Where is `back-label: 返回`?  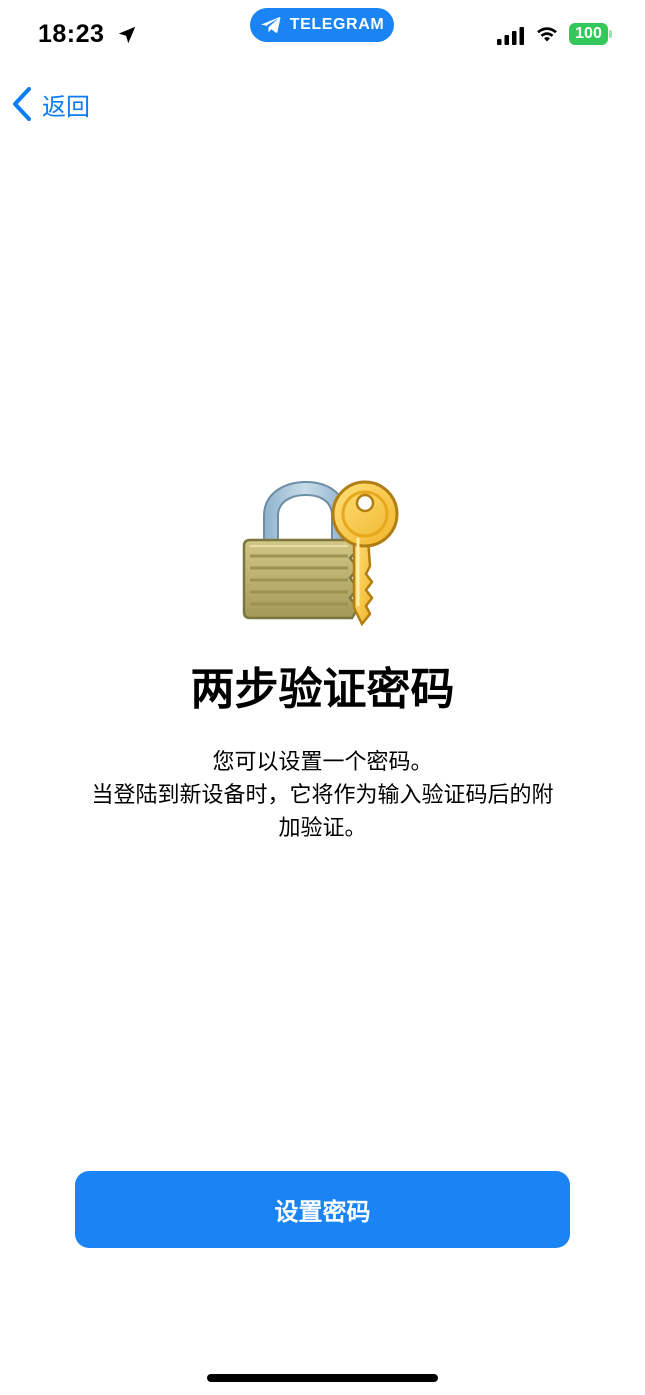 back-label: 返回 is located at coordinates (66, 106).